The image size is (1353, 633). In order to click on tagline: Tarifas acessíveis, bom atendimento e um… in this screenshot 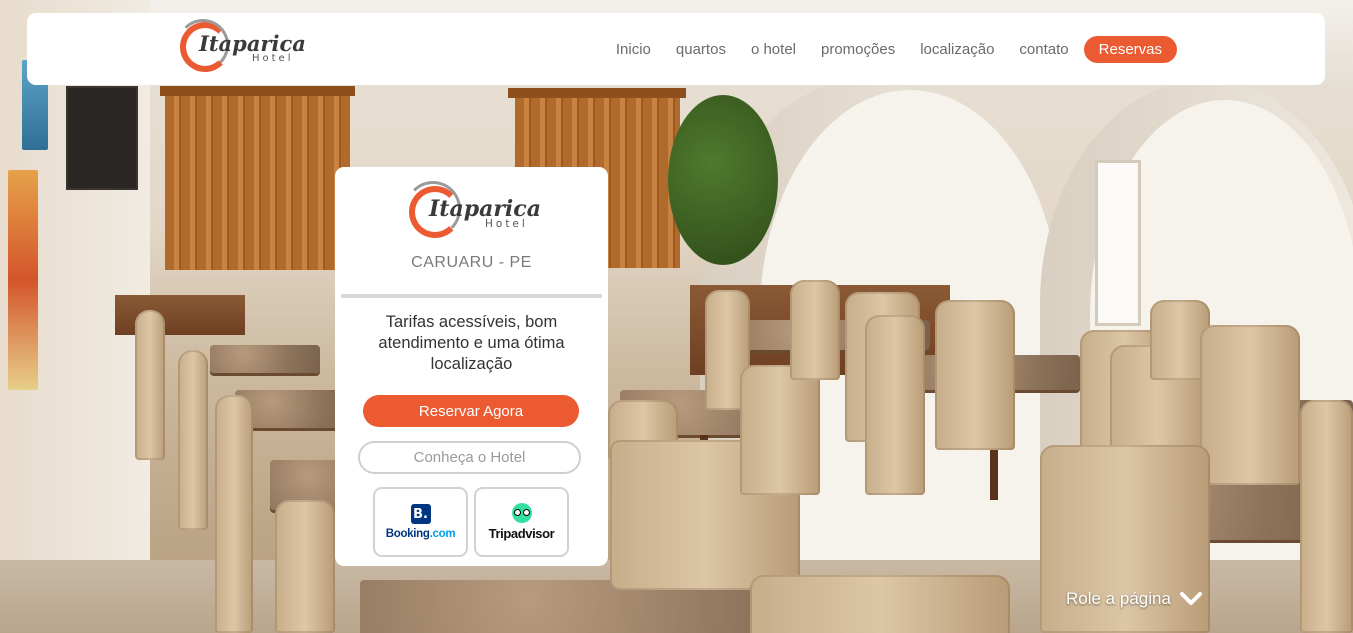, I will do `click(471, 343)`.